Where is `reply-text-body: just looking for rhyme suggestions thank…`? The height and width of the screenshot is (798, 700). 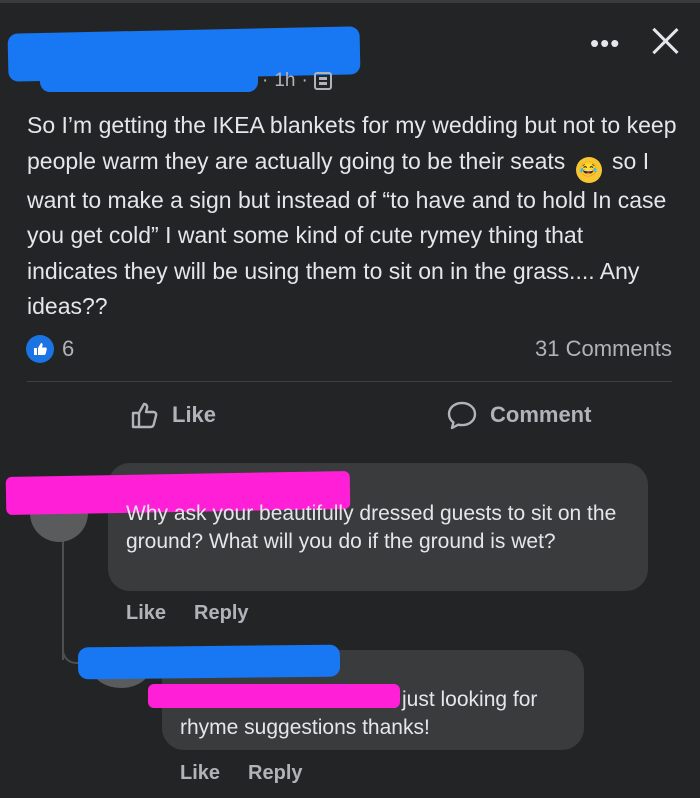 reply-text-body: just looking for rhyme suggestions thank… is located at coordinates (359, 713).